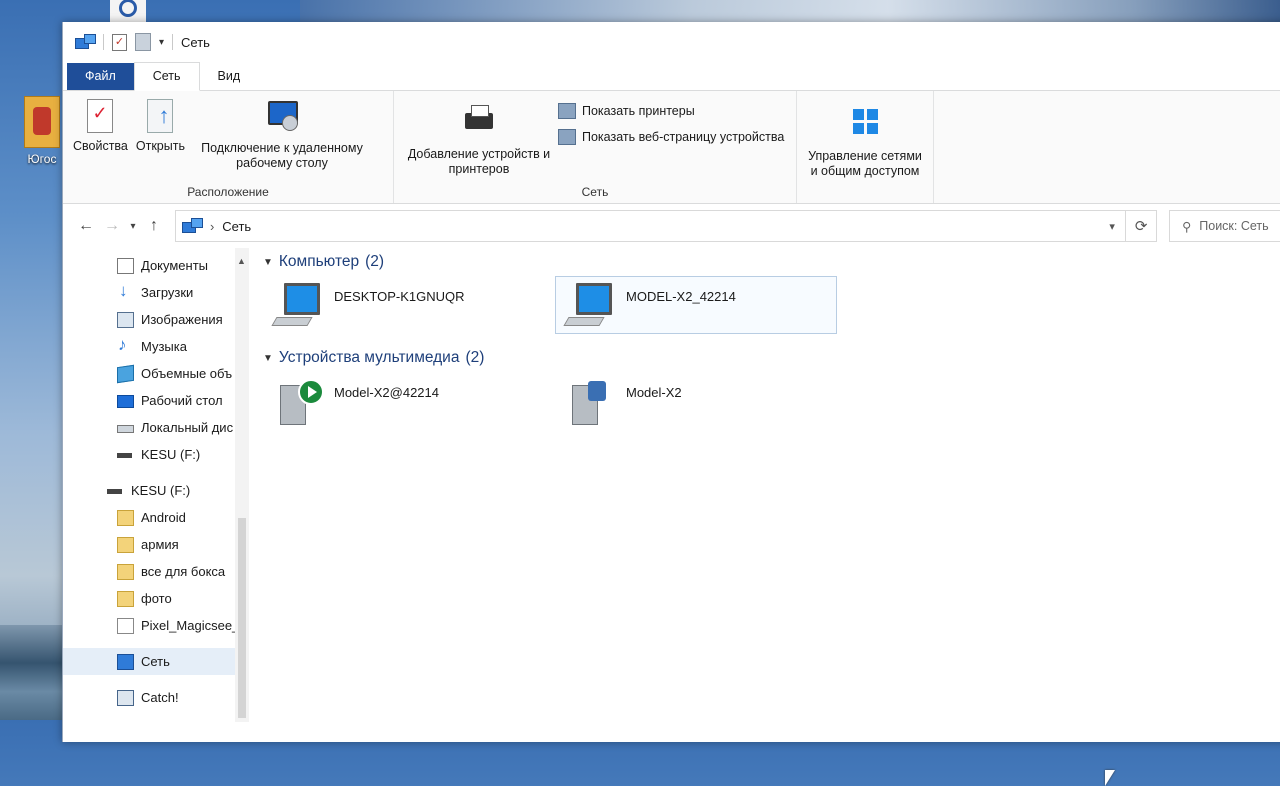 This screenshot has width=1280, height=786. What do you see at coordinates (319, 261) in the screenshot?
I see `section-title: Компьютер` at bounding box center [319, 261].